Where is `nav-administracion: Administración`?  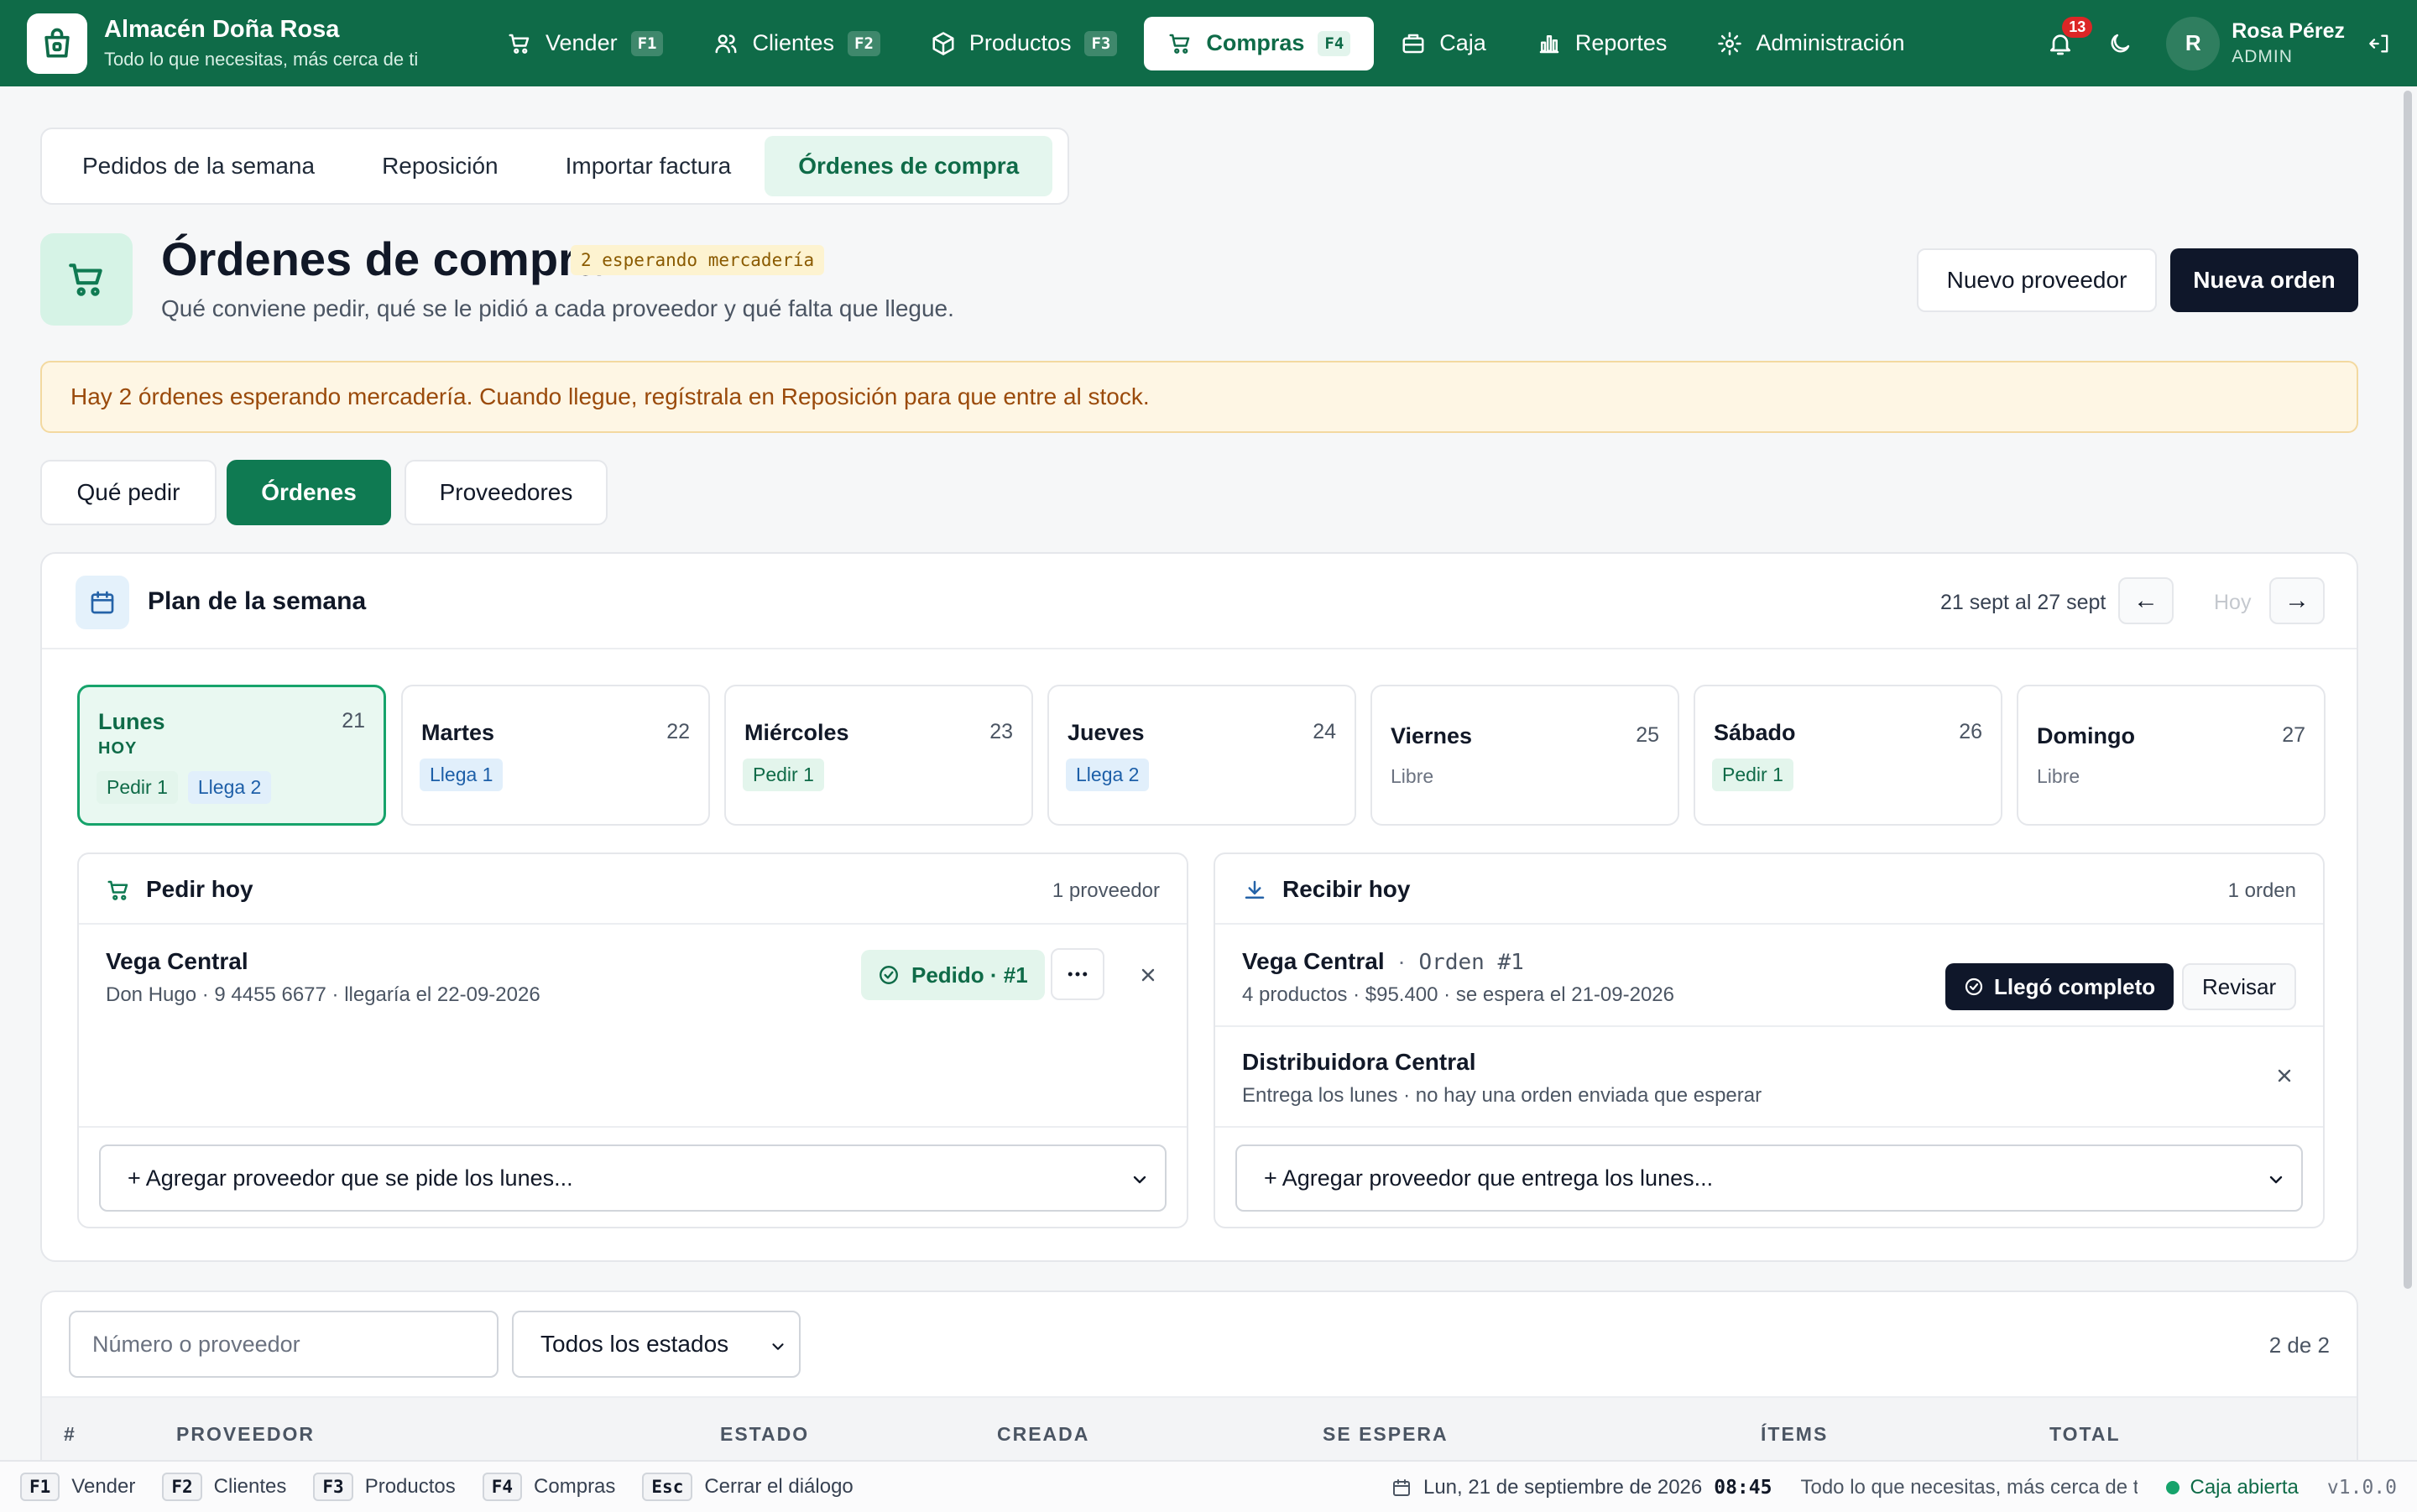
nav-administracion: Administración is located at coordinates (1811, 43).